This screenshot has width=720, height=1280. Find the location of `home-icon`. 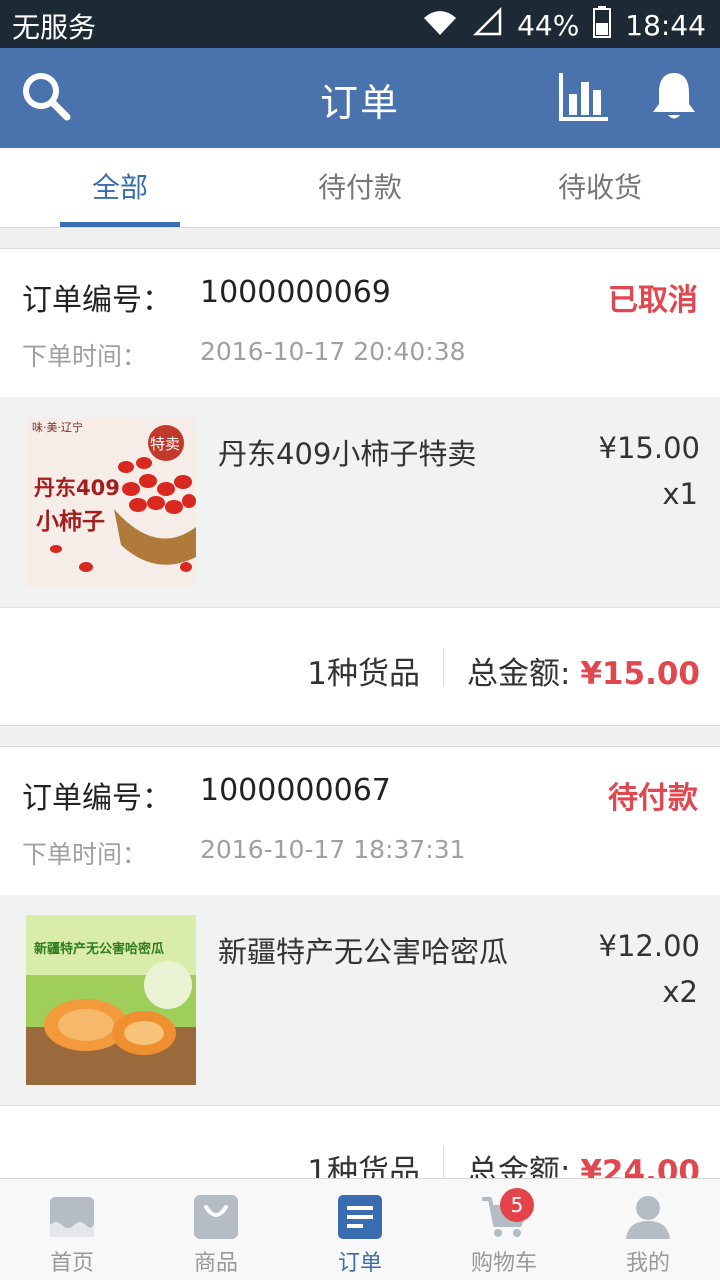

home-icon is located at coordinates (72, 1217).